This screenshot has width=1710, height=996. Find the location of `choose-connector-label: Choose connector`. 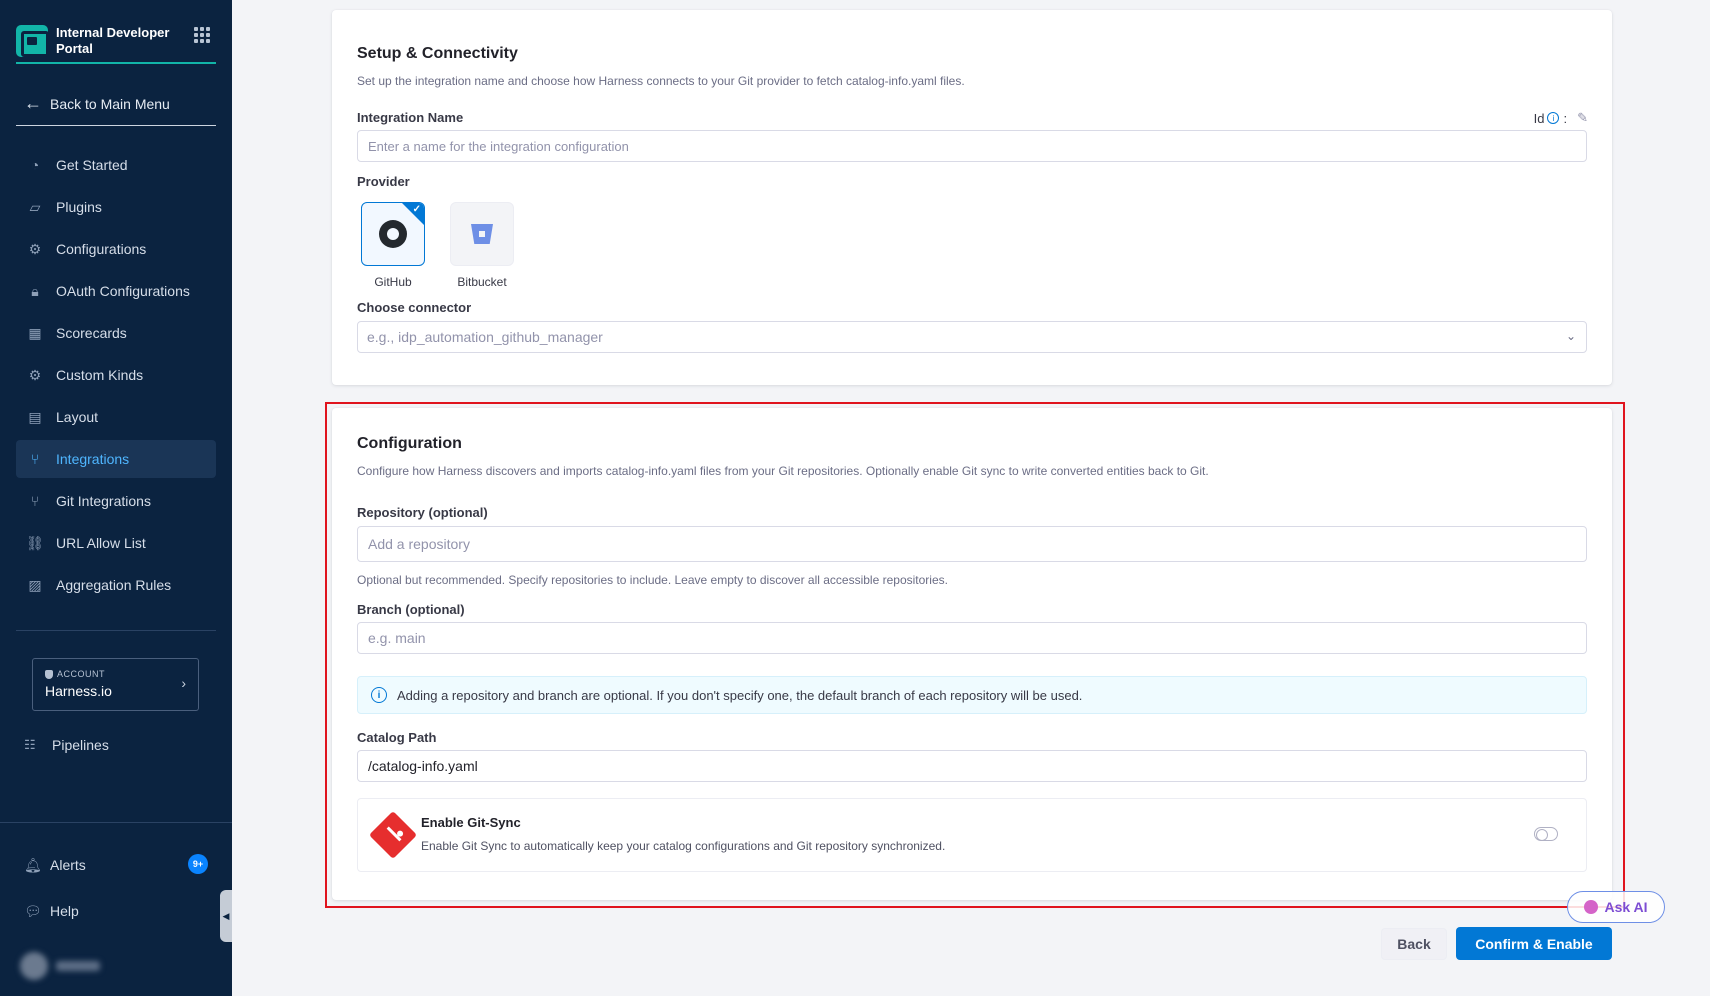

choose-connector-label: Choose connector is located at coordinates (414, 307).